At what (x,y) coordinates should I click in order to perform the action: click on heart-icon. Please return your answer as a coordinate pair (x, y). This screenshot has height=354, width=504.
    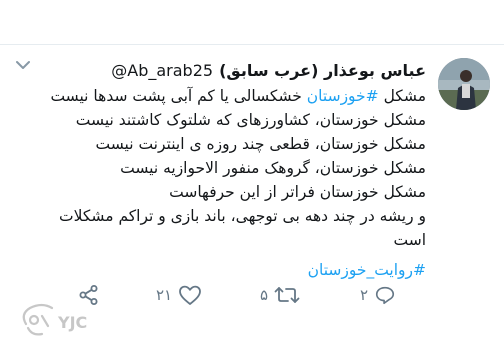
    Looking at the image, I should click on (190, 295).